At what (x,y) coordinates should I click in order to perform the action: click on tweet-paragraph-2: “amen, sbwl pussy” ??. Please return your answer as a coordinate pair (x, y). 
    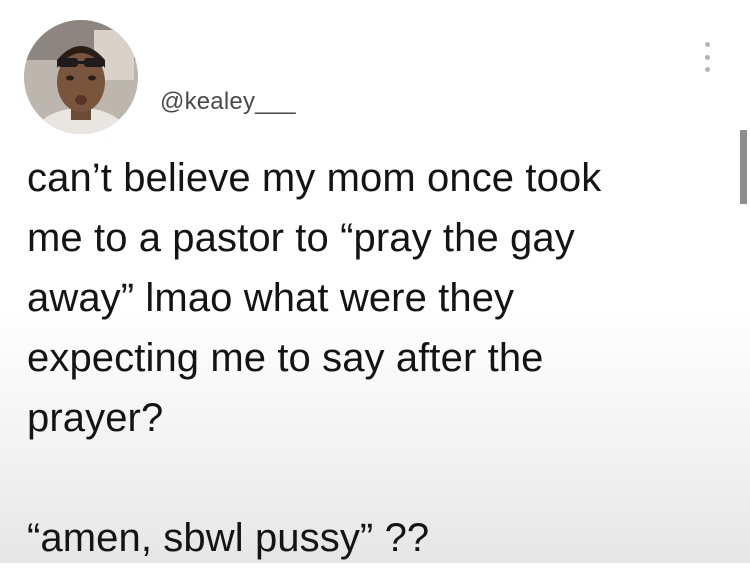
    Looking at the image, I should click on (228, 538).